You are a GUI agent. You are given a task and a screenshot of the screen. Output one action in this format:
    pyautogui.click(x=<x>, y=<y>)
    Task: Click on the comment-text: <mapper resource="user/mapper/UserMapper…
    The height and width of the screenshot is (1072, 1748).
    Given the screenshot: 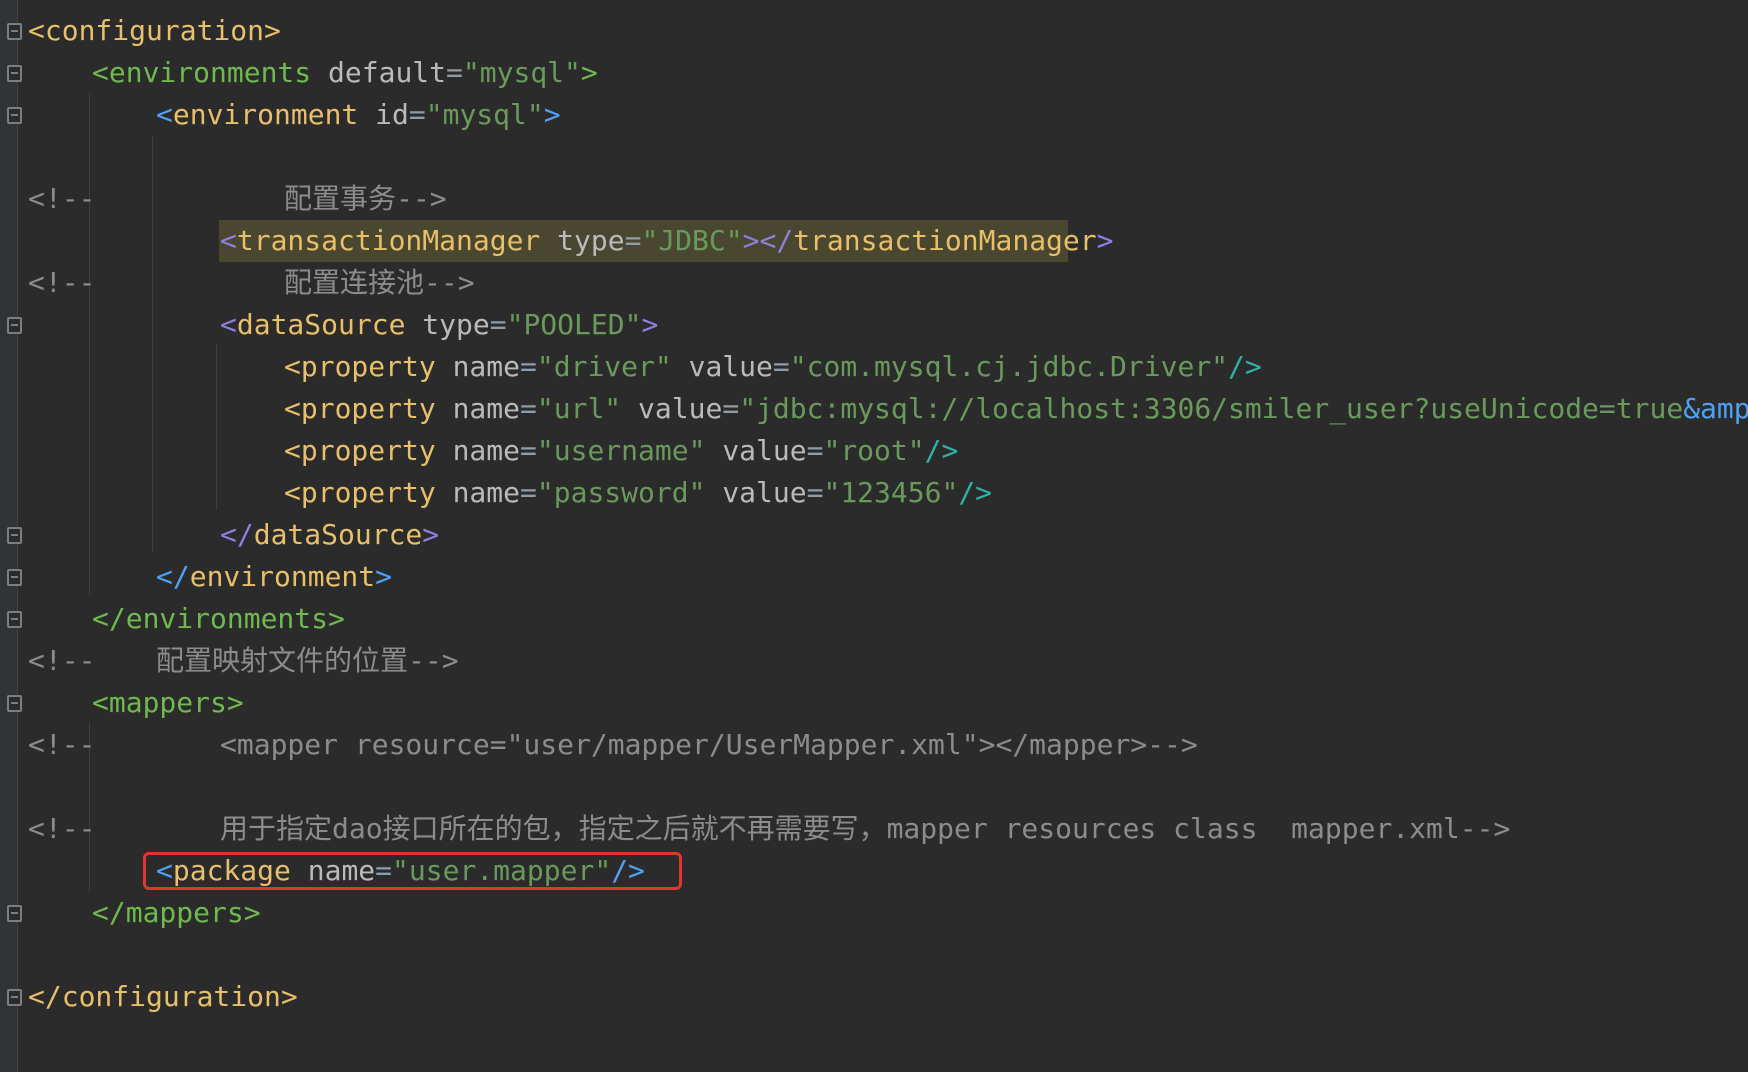 What is the action you would take?
    pyautogui.click(x=709, y=744)
    